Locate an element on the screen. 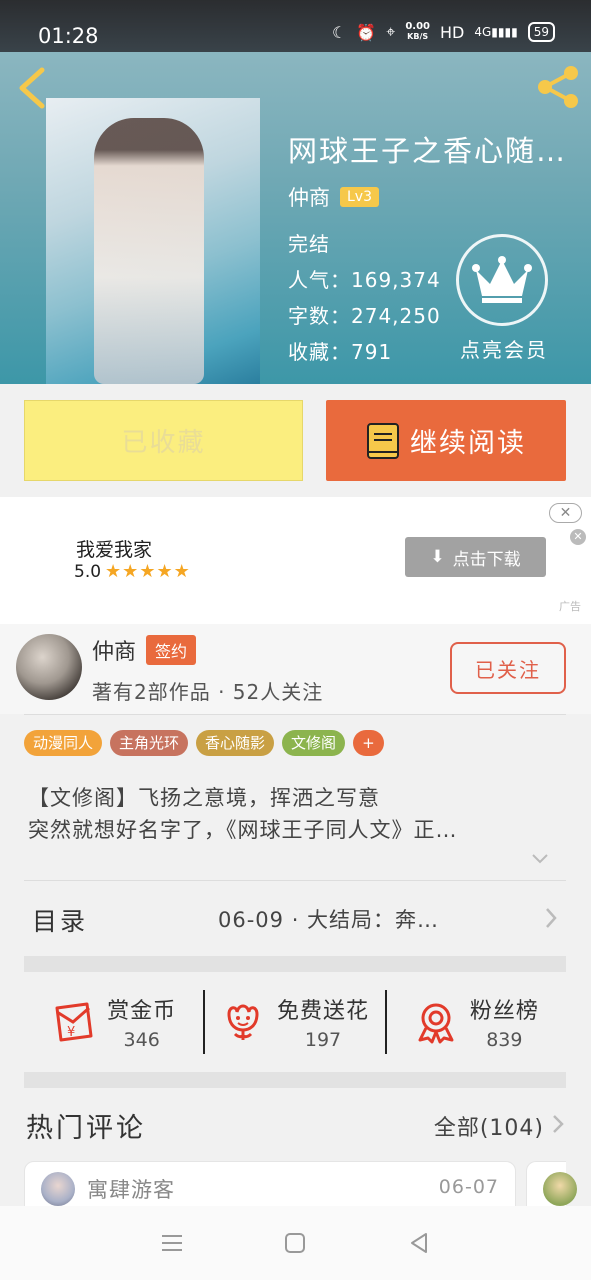 Image resolution: width=591 pixels, height=1280 pixels. tag-item: 香心随影 is located at coordinates (235, 743).